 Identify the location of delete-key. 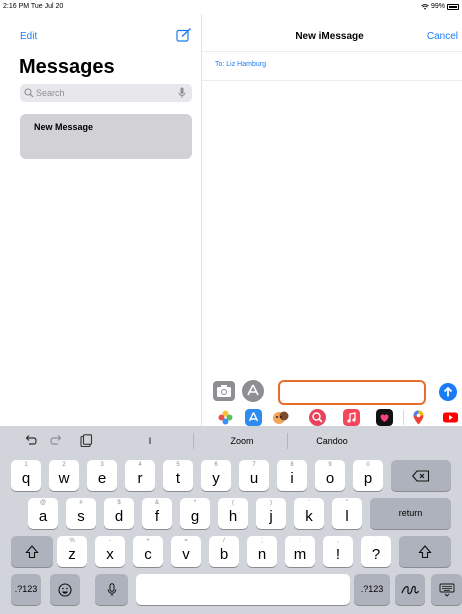
(421, 475).